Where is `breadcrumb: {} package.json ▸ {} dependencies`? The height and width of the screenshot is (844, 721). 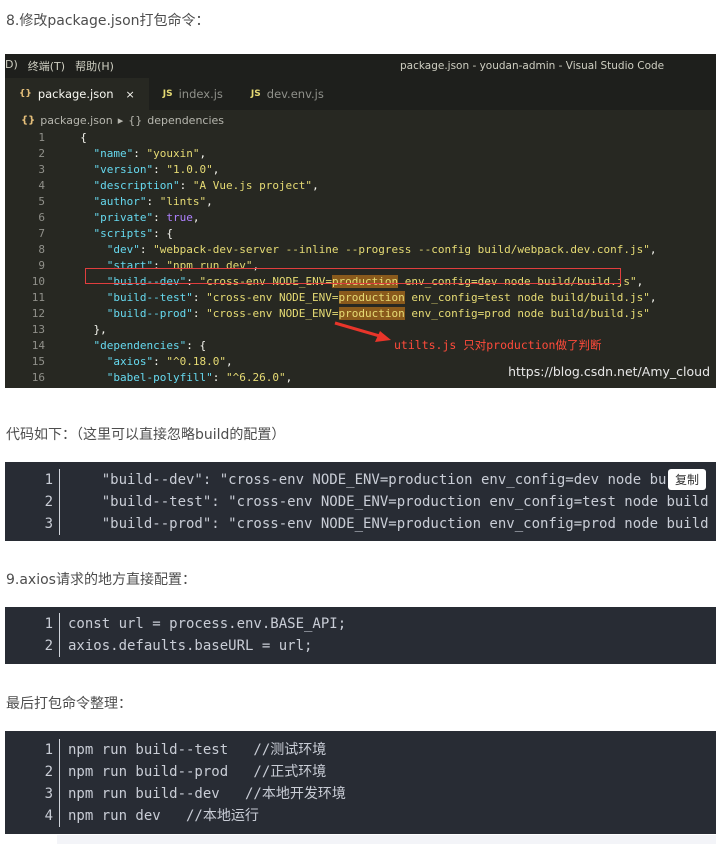
breadcrumb: {} package.json ▸ {} dependencies is located at coordinates (360, 120).